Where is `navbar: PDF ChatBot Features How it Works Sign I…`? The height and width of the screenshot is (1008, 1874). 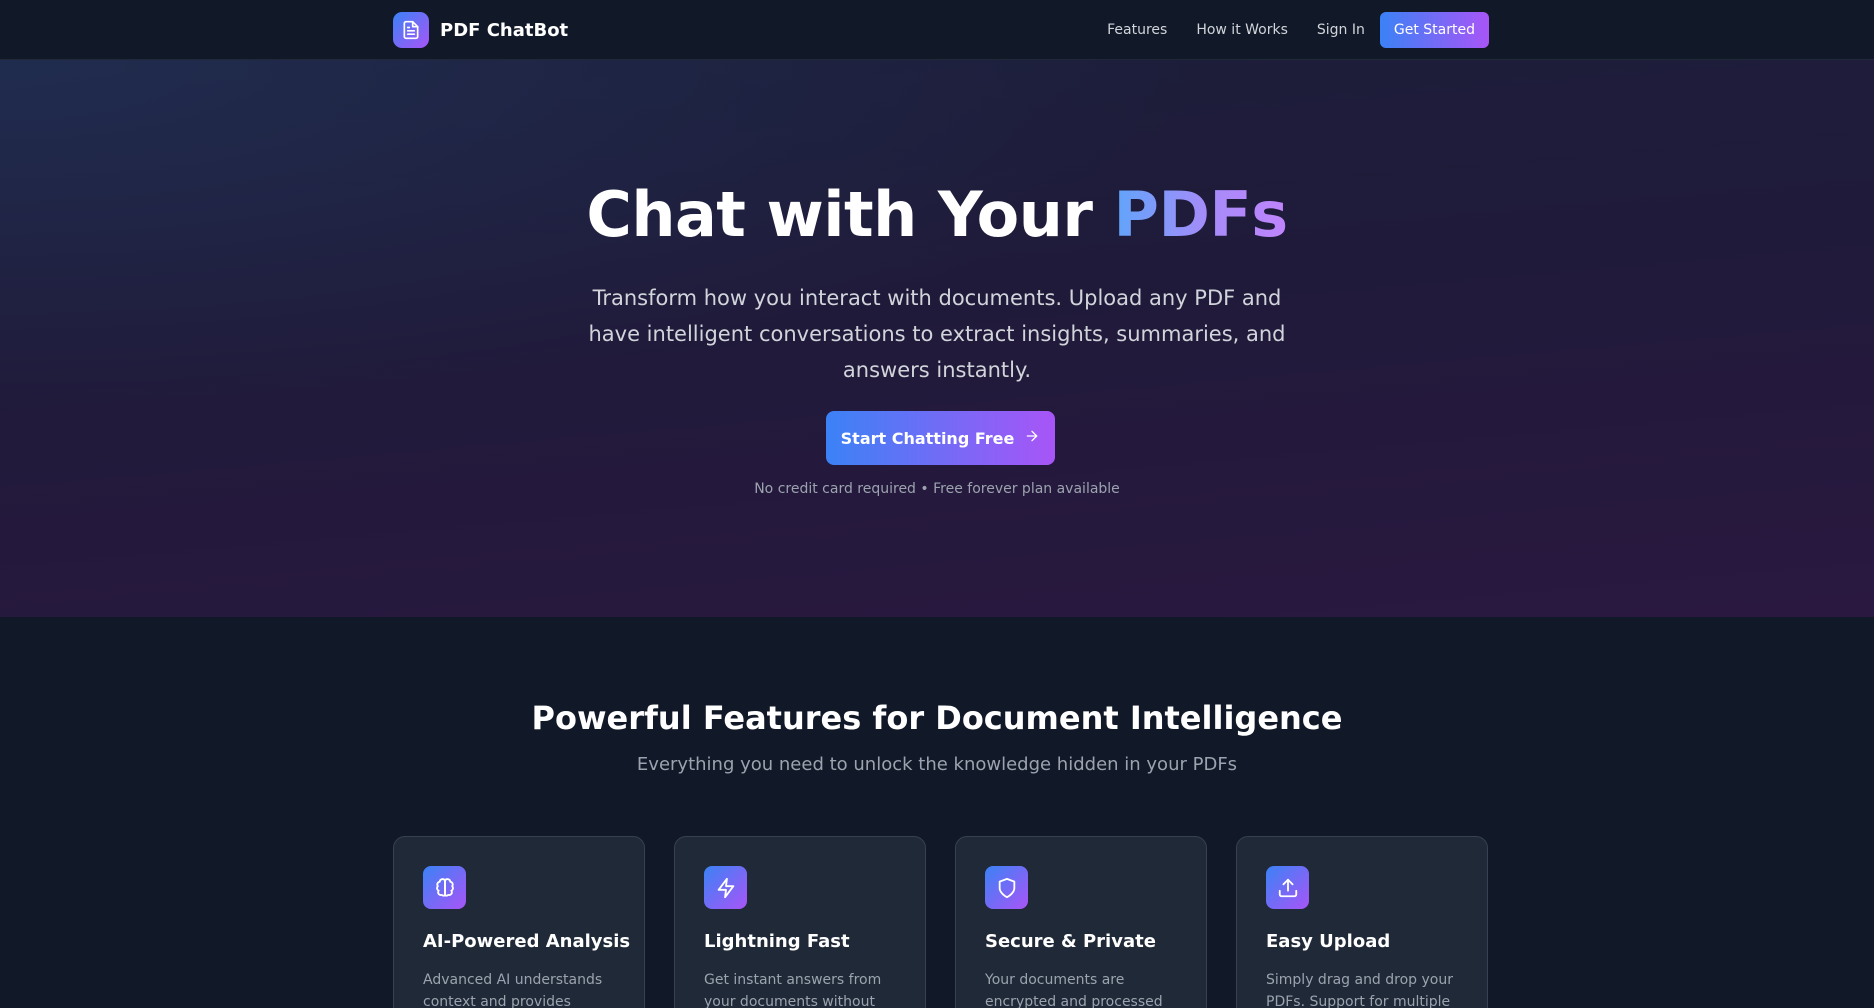
navbar: PDF ChatBot Features How it Works Sign I… is located at coordinates (937, 30).